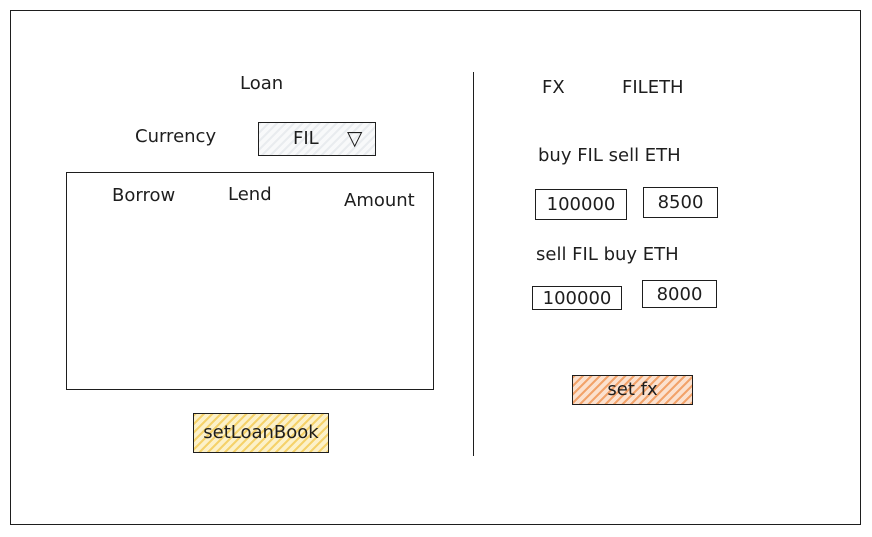  I want to click on currency-select: FIL ▽, so click(317, 139).